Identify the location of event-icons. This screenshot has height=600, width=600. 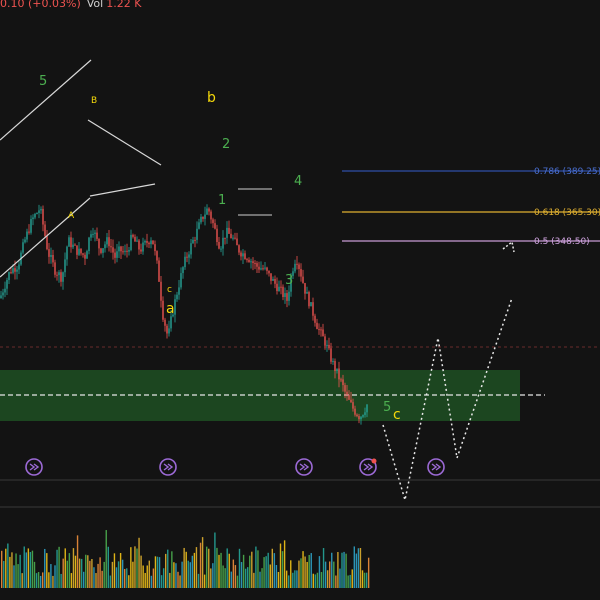
(235, 467).